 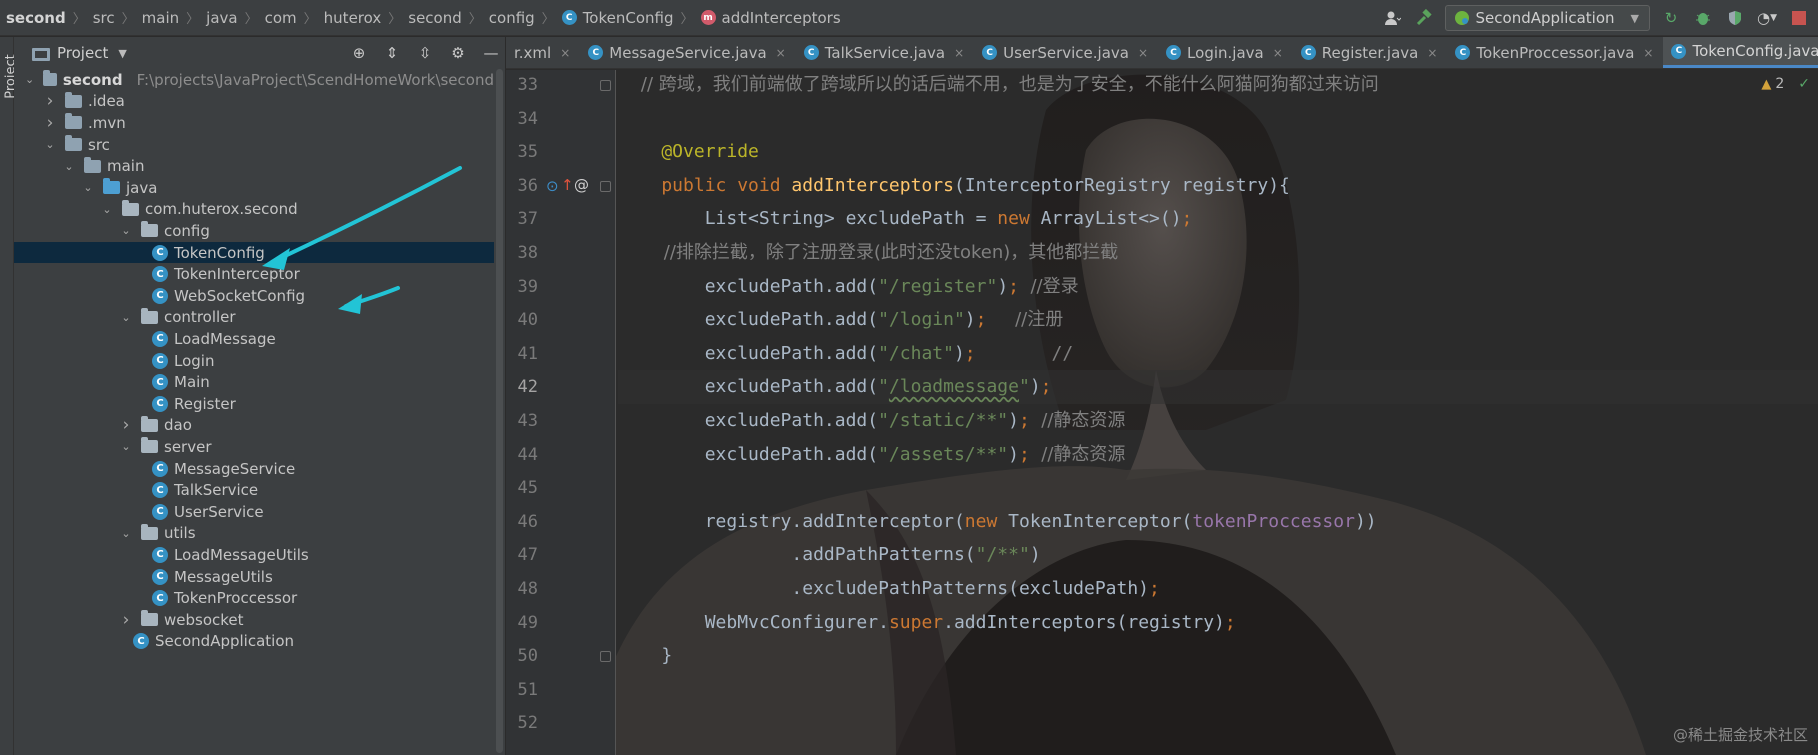 What do you see at coordinates (254, 361) in the screenshot?
I see `tree-item-login: C Login` at bounding box center [254, 361].